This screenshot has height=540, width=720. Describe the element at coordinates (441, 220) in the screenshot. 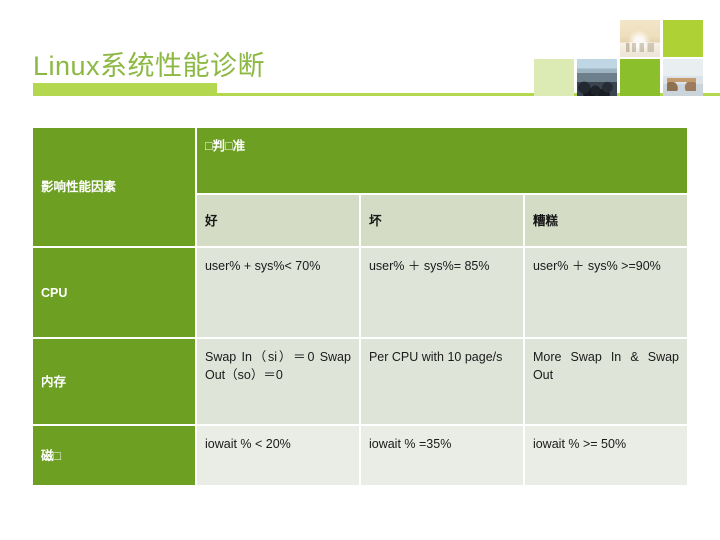

I see `subheader-bad: 坏` at that location.